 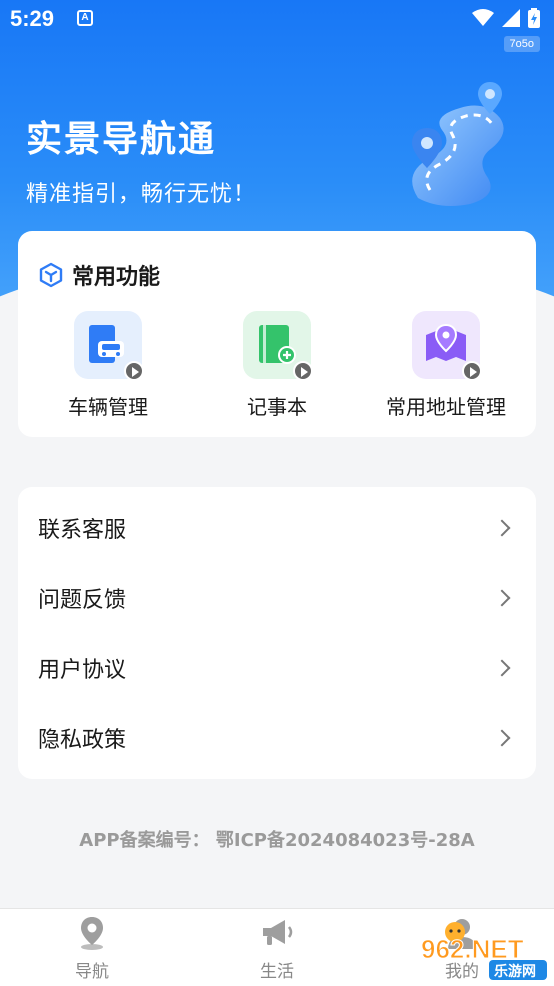 I want to click on megaphone-icon, so click(x=278, y=932).